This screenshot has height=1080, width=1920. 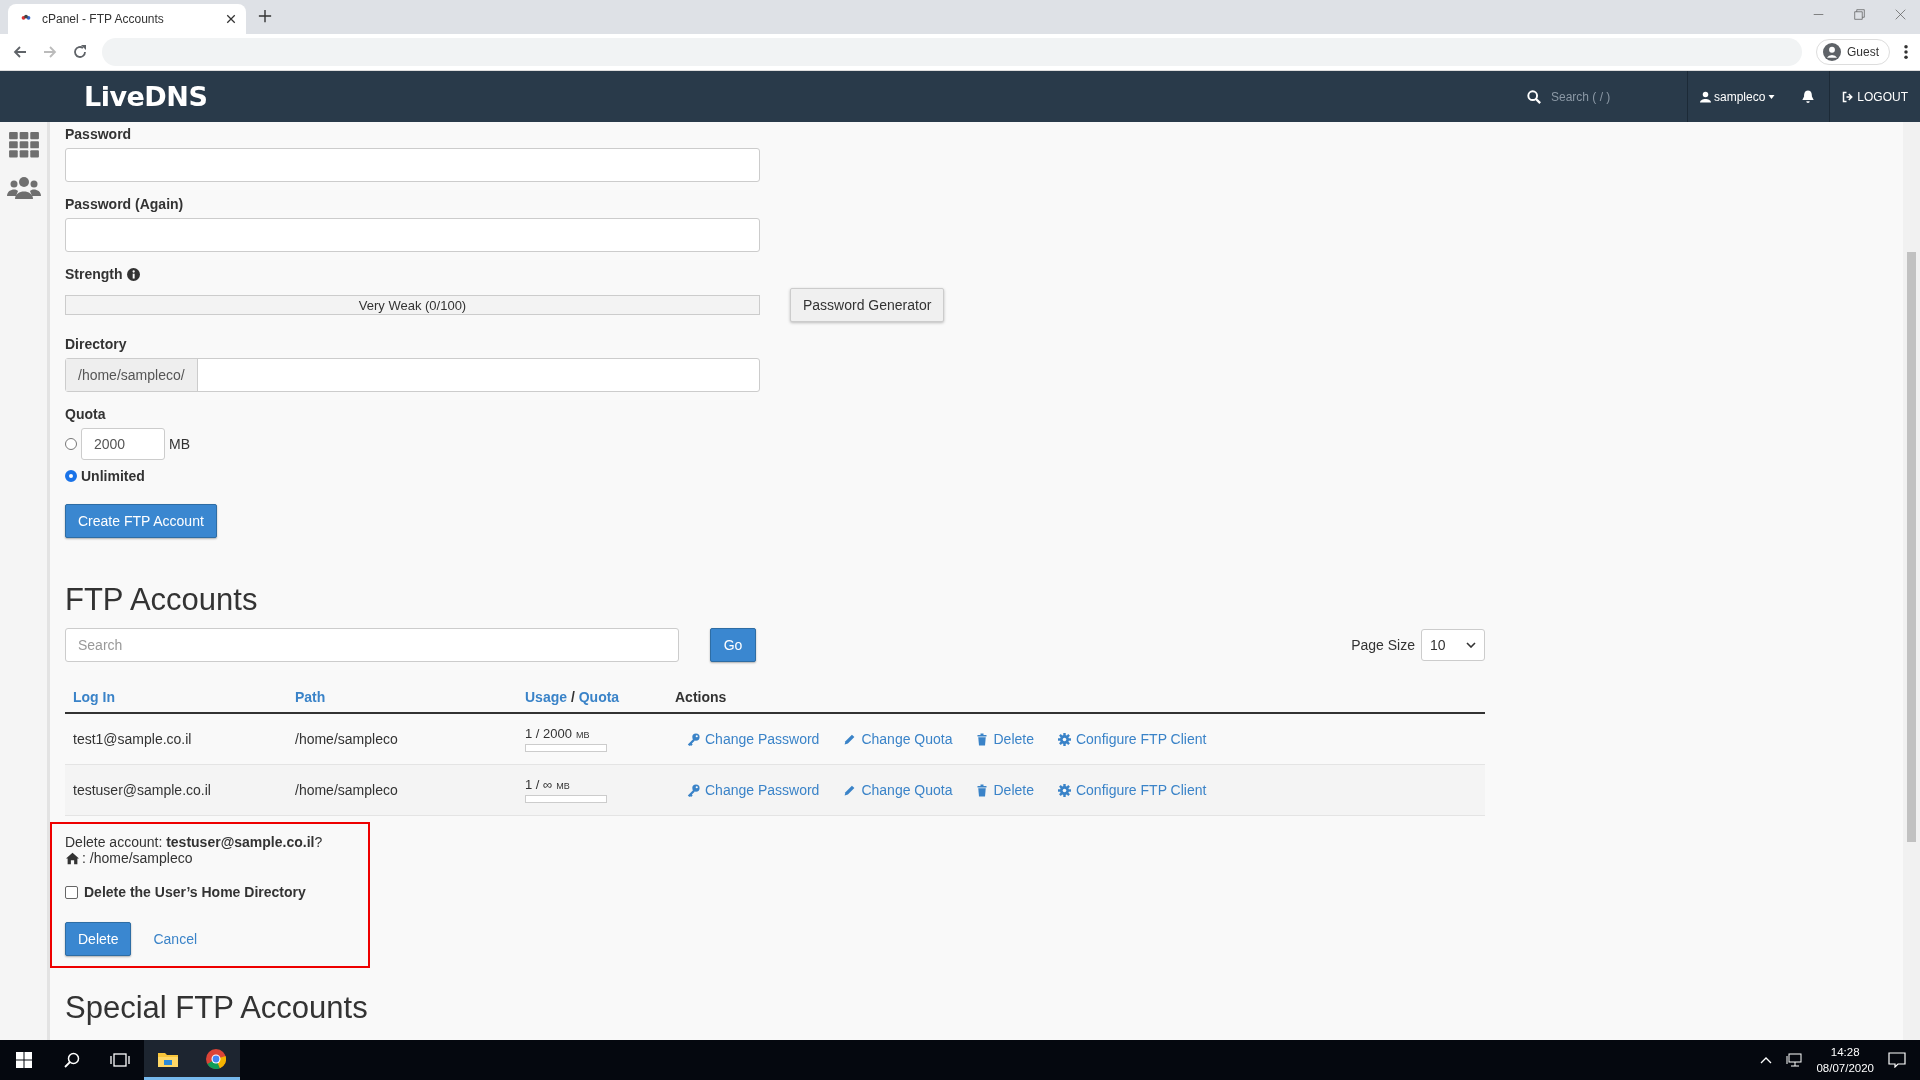 What do you see at coordinates (24, 1060) in the screenshot?
I see `windows-icon` at bounding box center [24, 1060].